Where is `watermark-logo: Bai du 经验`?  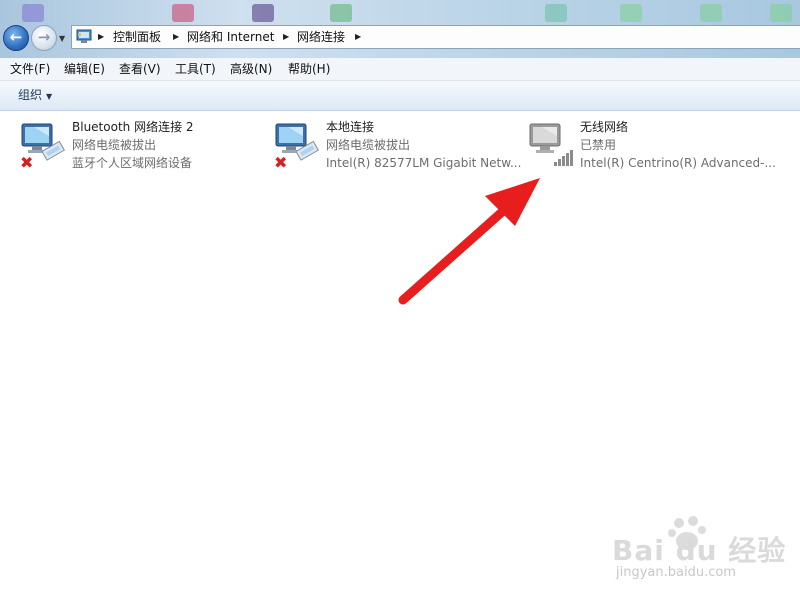 watermark-logo: Bai du 经验 is located at coordinates (699, 550).